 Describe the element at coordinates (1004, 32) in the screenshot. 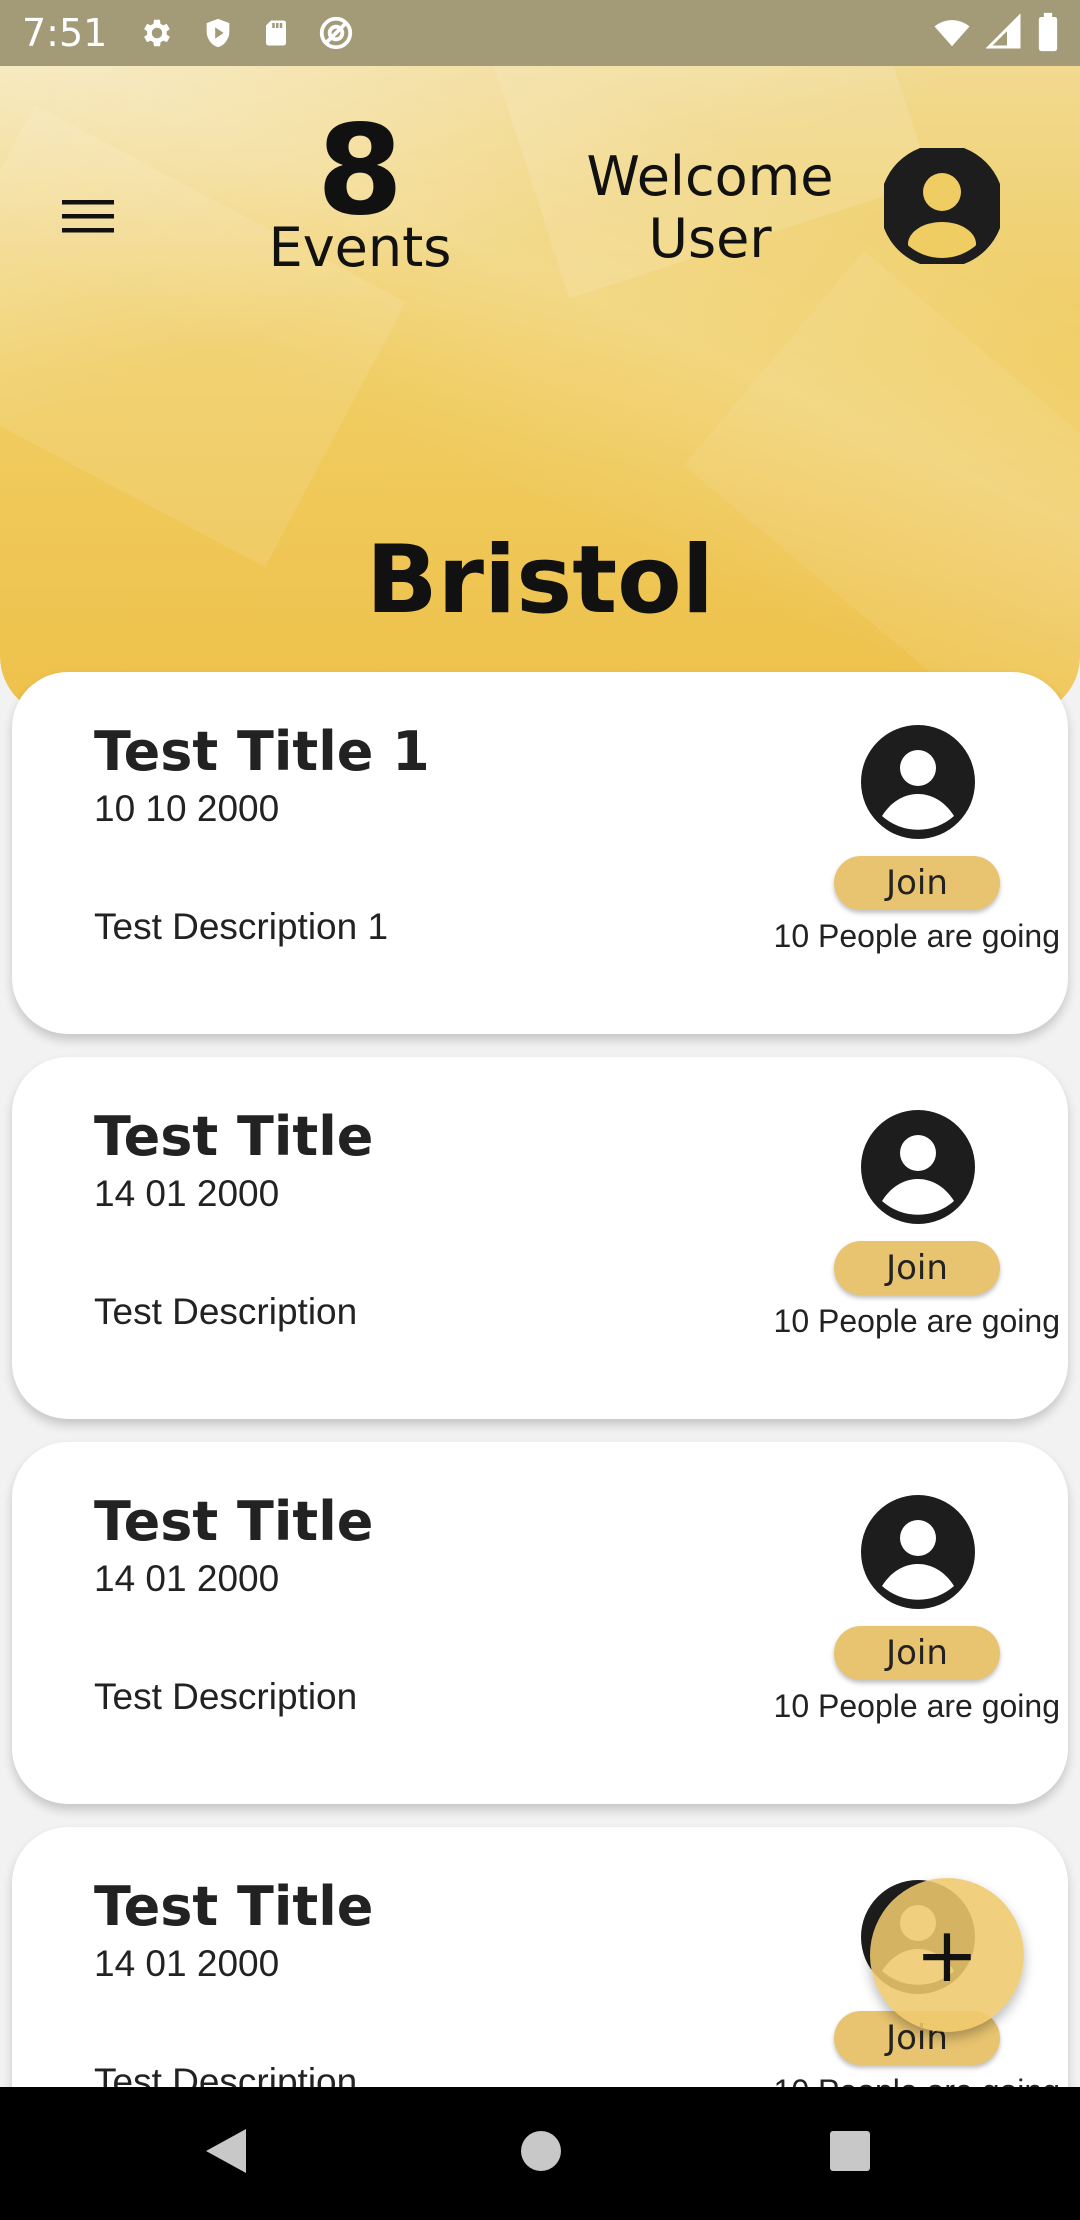

I see `cell-signal-icon` at that location.